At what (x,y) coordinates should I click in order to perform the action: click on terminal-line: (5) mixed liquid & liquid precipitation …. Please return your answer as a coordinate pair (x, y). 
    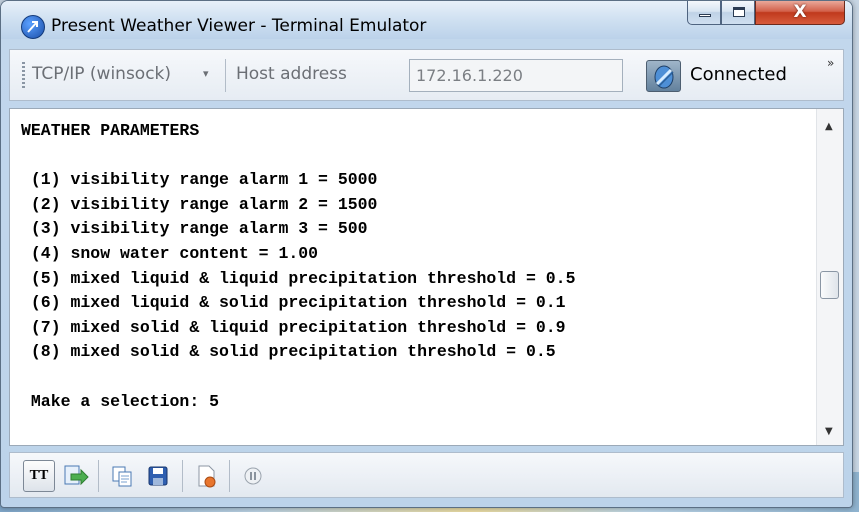
    Looking at the image, I should click on (298, 278).